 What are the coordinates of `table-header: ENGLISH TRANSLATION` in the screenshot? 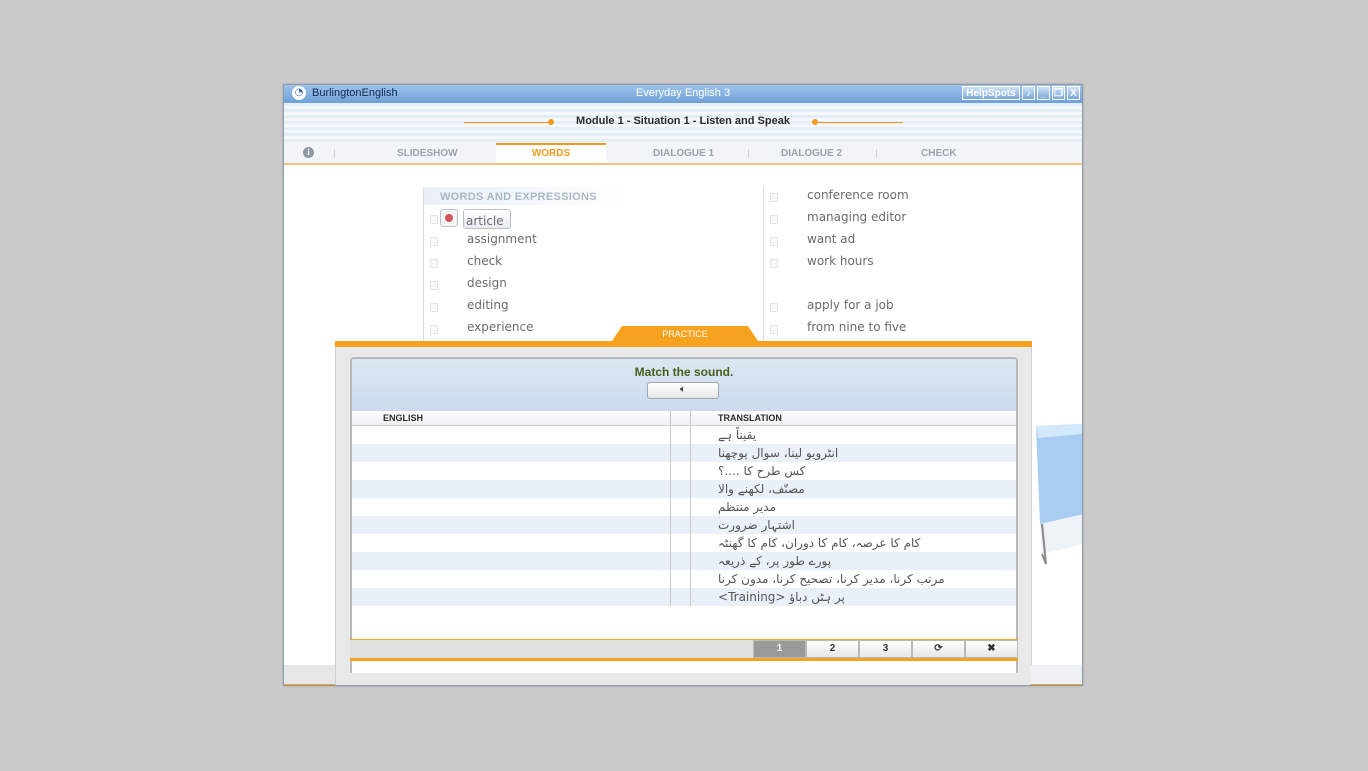 It's located at (684, 418).